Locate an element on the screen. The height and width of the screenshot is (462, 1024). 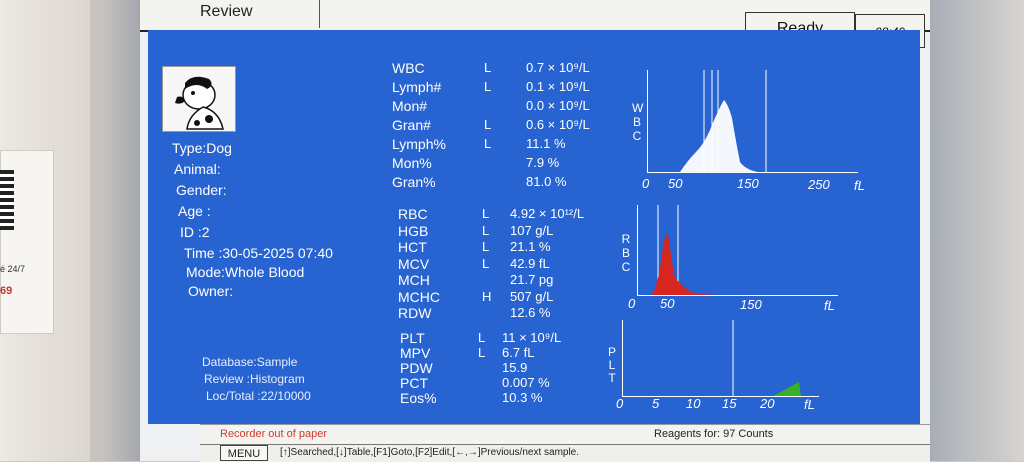
param-name: Gran# is located at coordinates (411, 125).